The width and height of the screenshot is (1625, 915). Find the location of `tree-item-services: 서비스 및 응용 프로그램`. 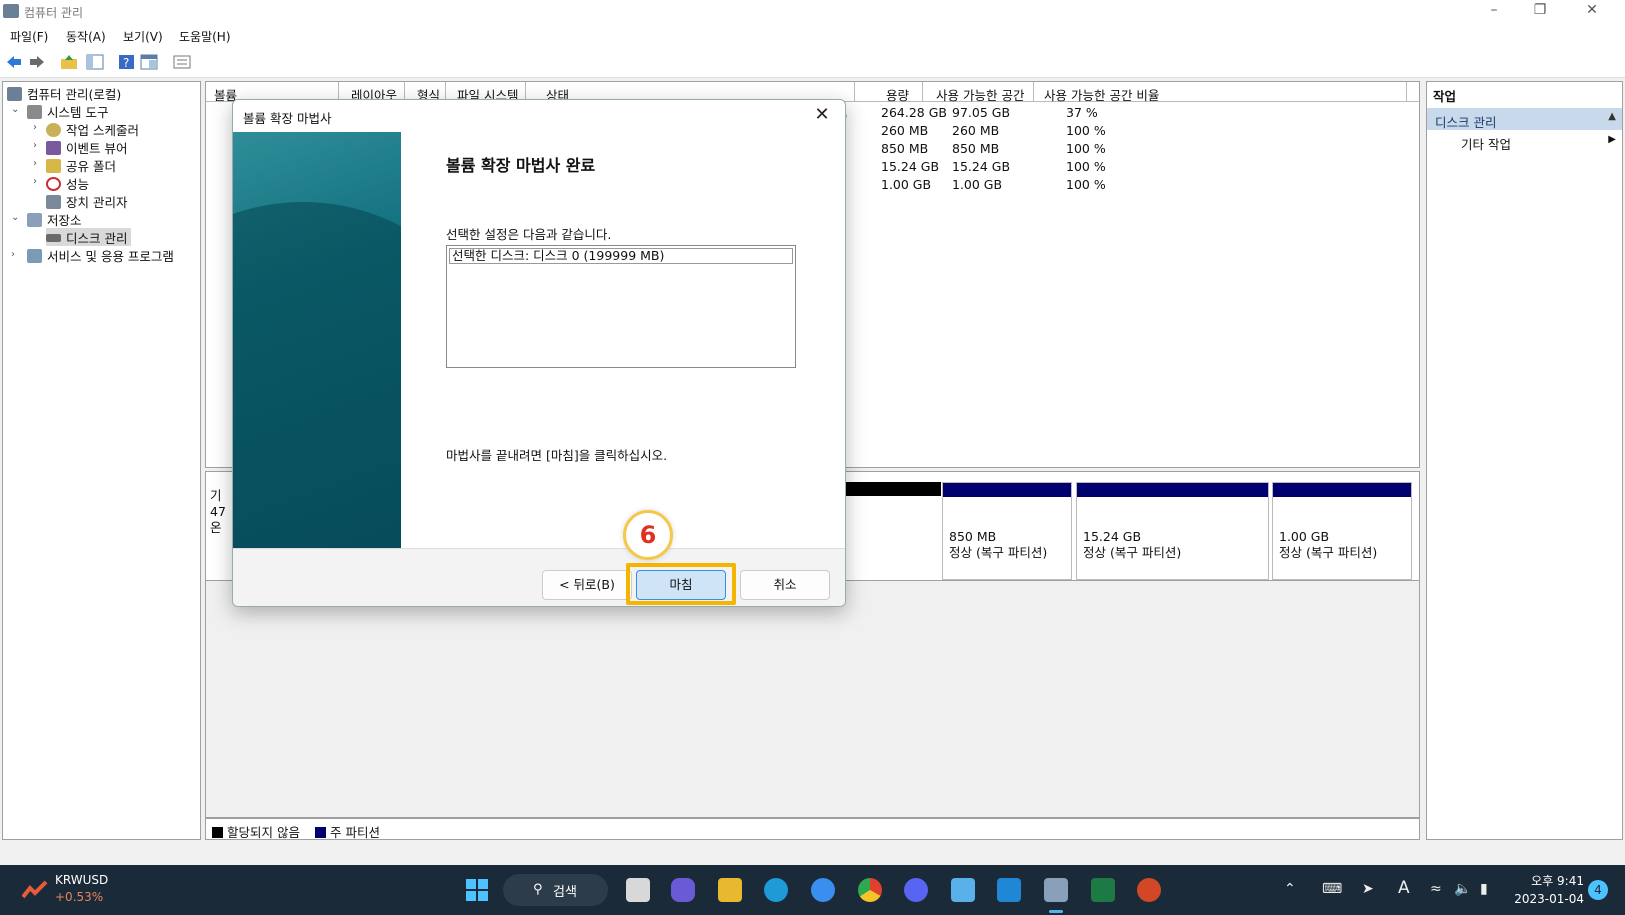

tree-item-services: 서비스 및 응용 프로그램 is located at coordinates (100, 255).